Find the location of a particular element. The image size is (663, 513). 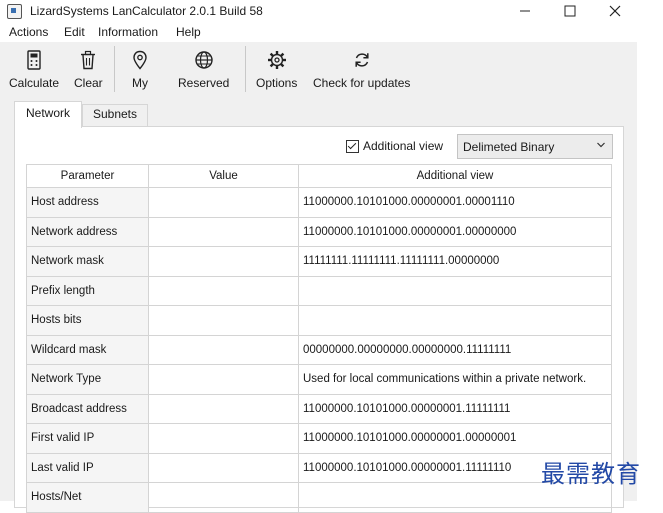

calculator-icon is located at coordinates (34, 60).